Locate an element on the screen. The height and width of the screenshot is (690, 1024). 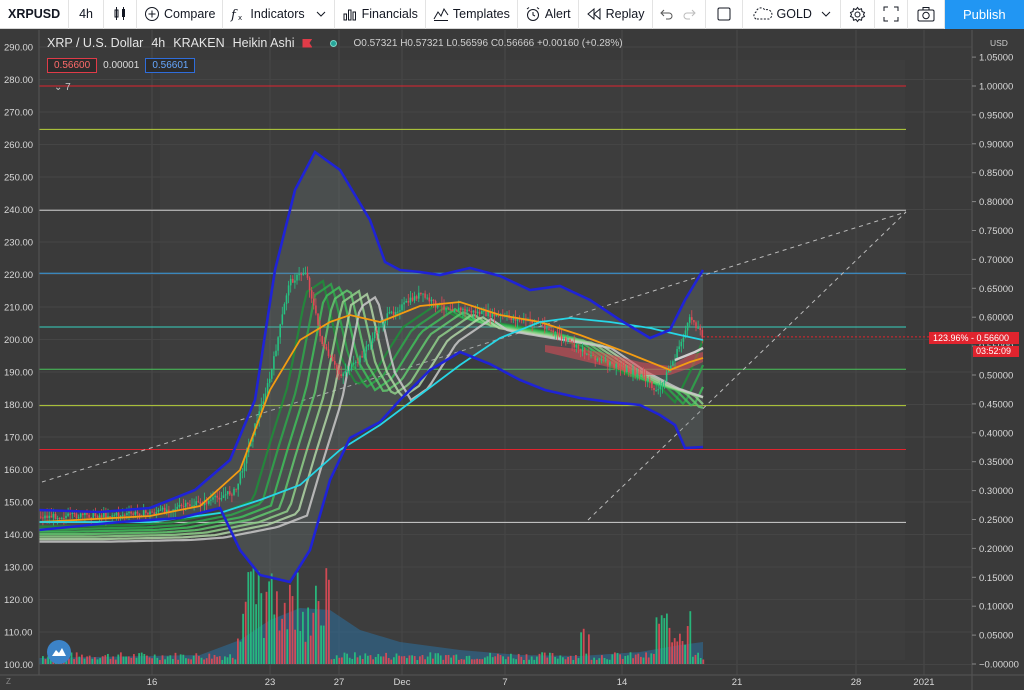
spread-value: 0.00001 is located at coordinates (121, 65).